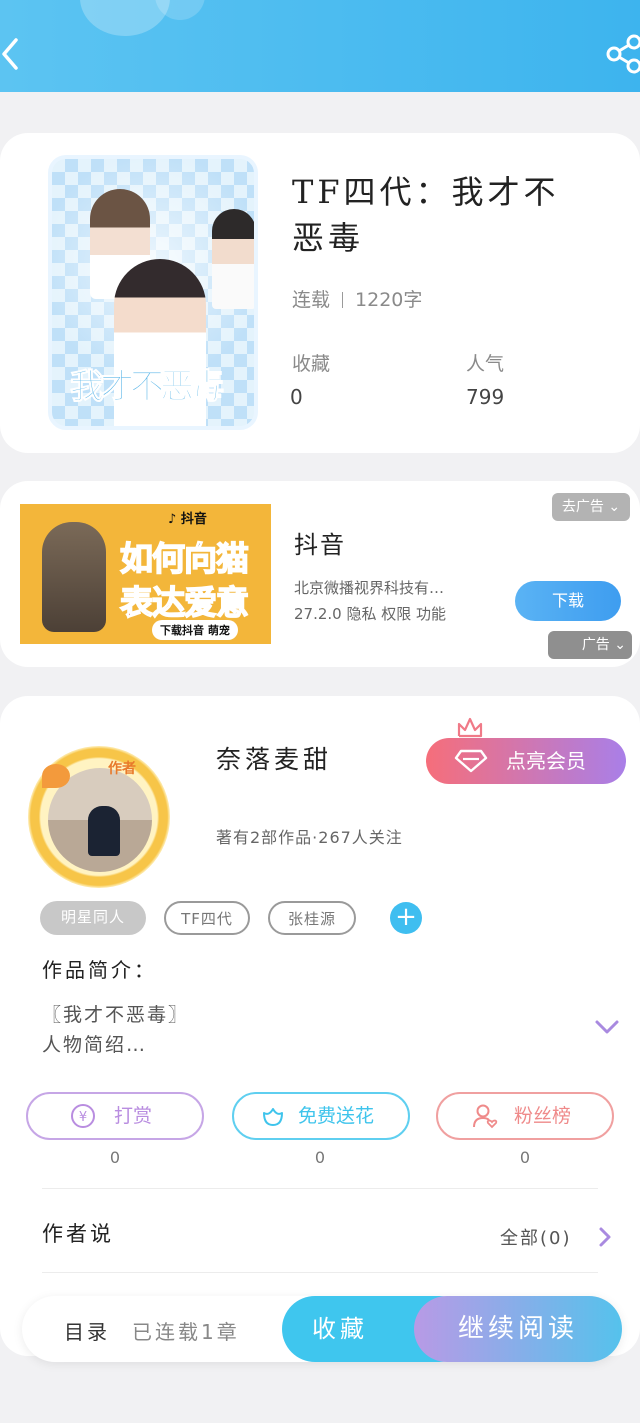 The height and width of the screenshot is (1423, 640). What do you see at coordinates (426, 215) in the screenshot?
I see `book-title: TF四代：我才不恶毒` at bounding box center [426, 215].